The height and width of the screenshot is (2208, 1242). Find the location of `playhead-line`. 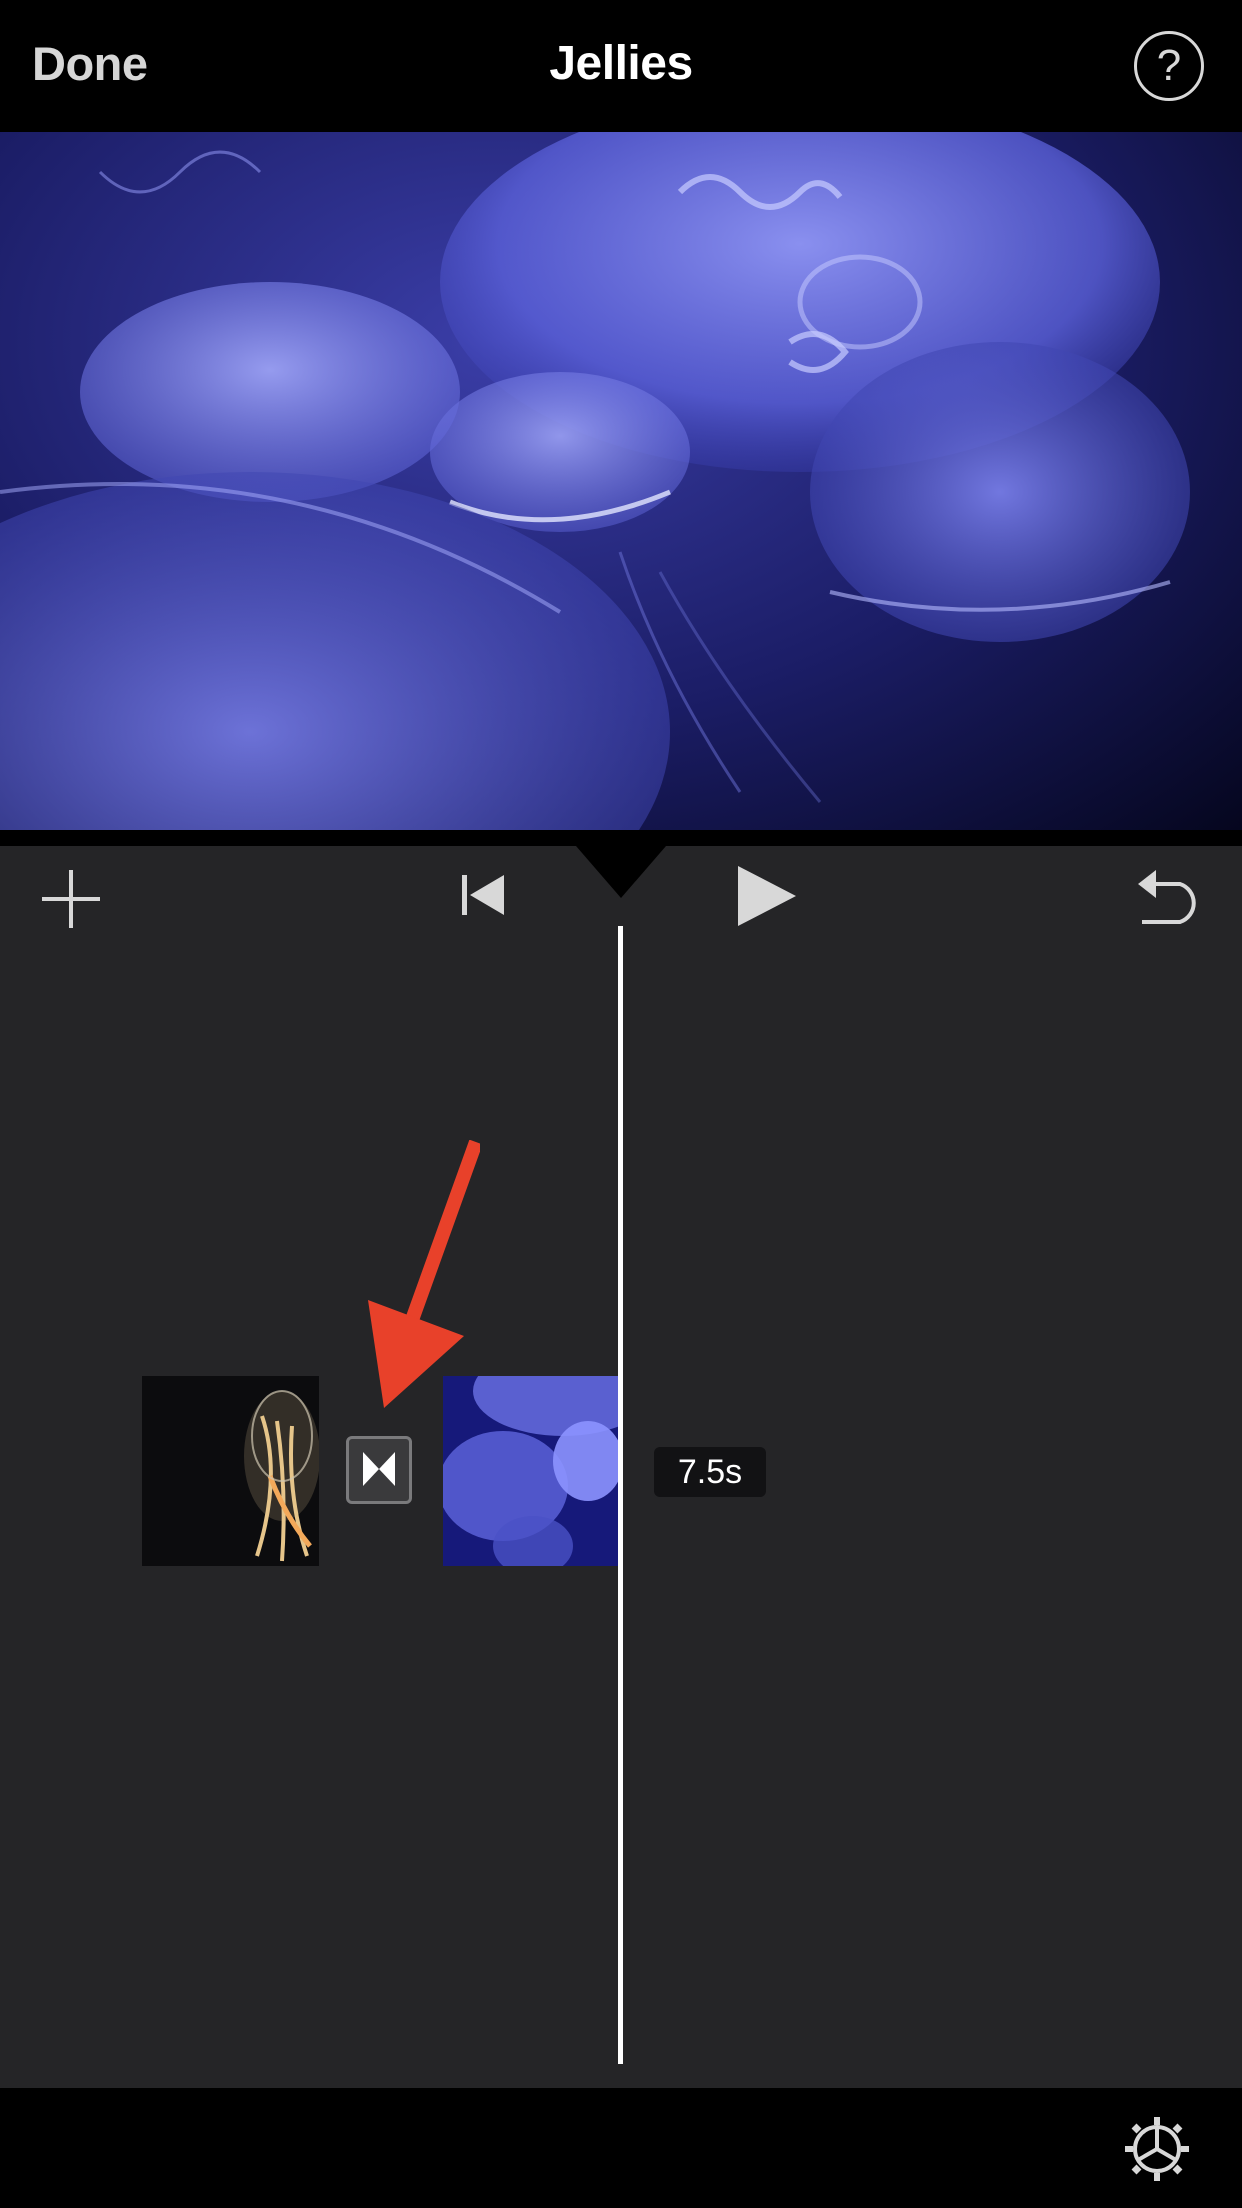

playhead-line is located at coordinates (620, 1495).